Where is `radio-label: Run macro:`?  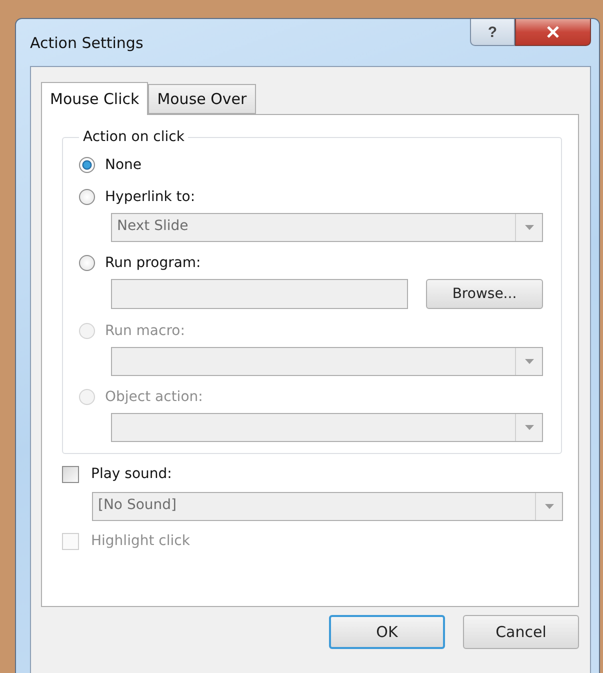
radio-label: Run macro: is located at coordinates (145, 331).